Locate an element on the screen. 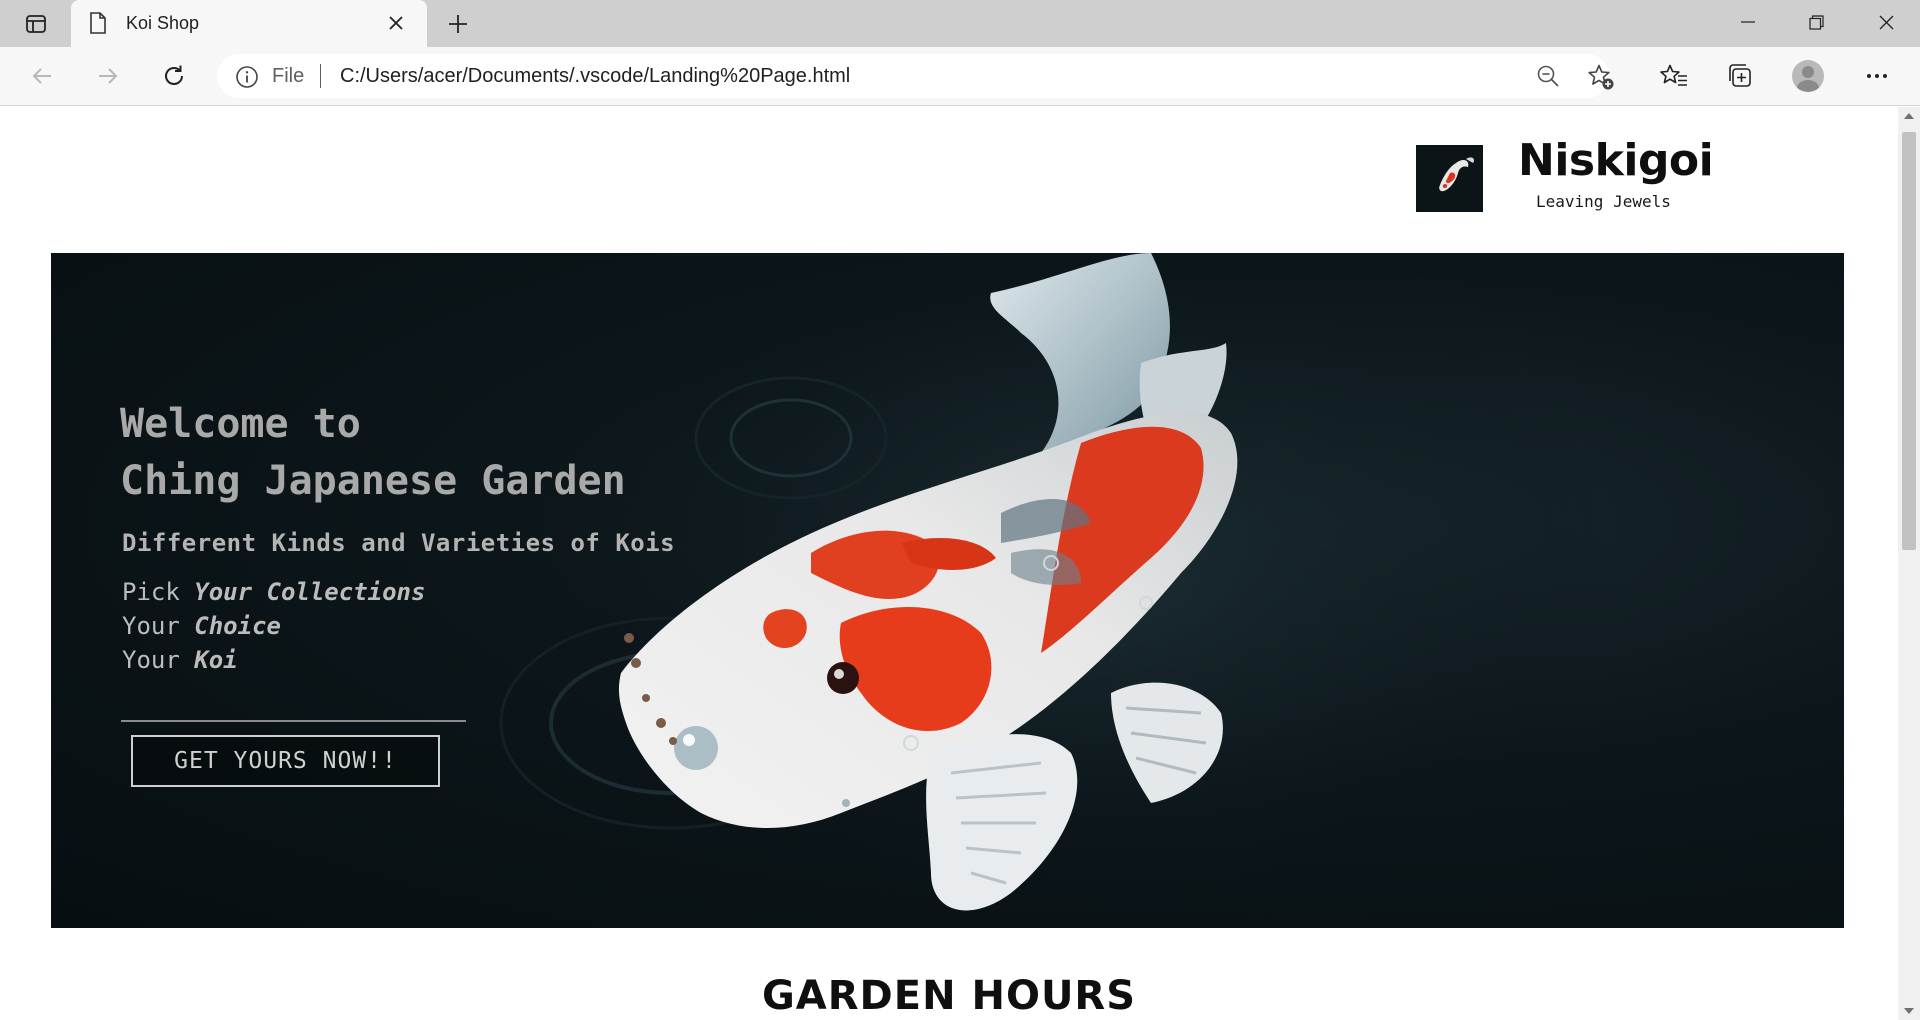 Image resolution: width=1920 pixels, height=1020 pixels. garden-hours-heading: GARDEN HOURS is located at coordinates (949, 996).